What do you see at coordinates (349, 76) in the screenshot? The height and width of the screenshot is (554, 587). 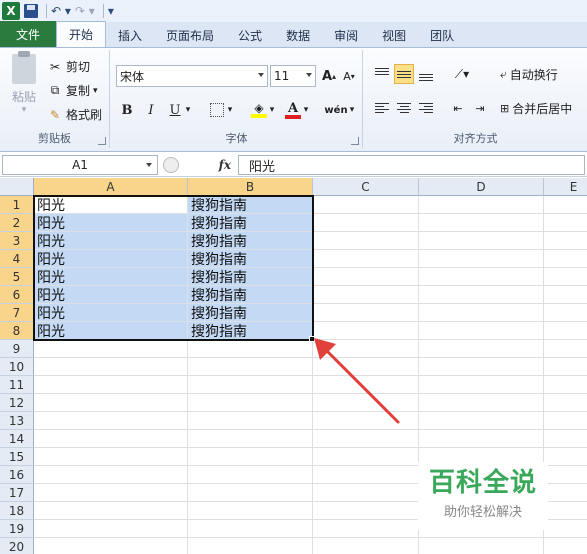 I see `shrink-font-button: A ▾` at bounding box center [349, 76].